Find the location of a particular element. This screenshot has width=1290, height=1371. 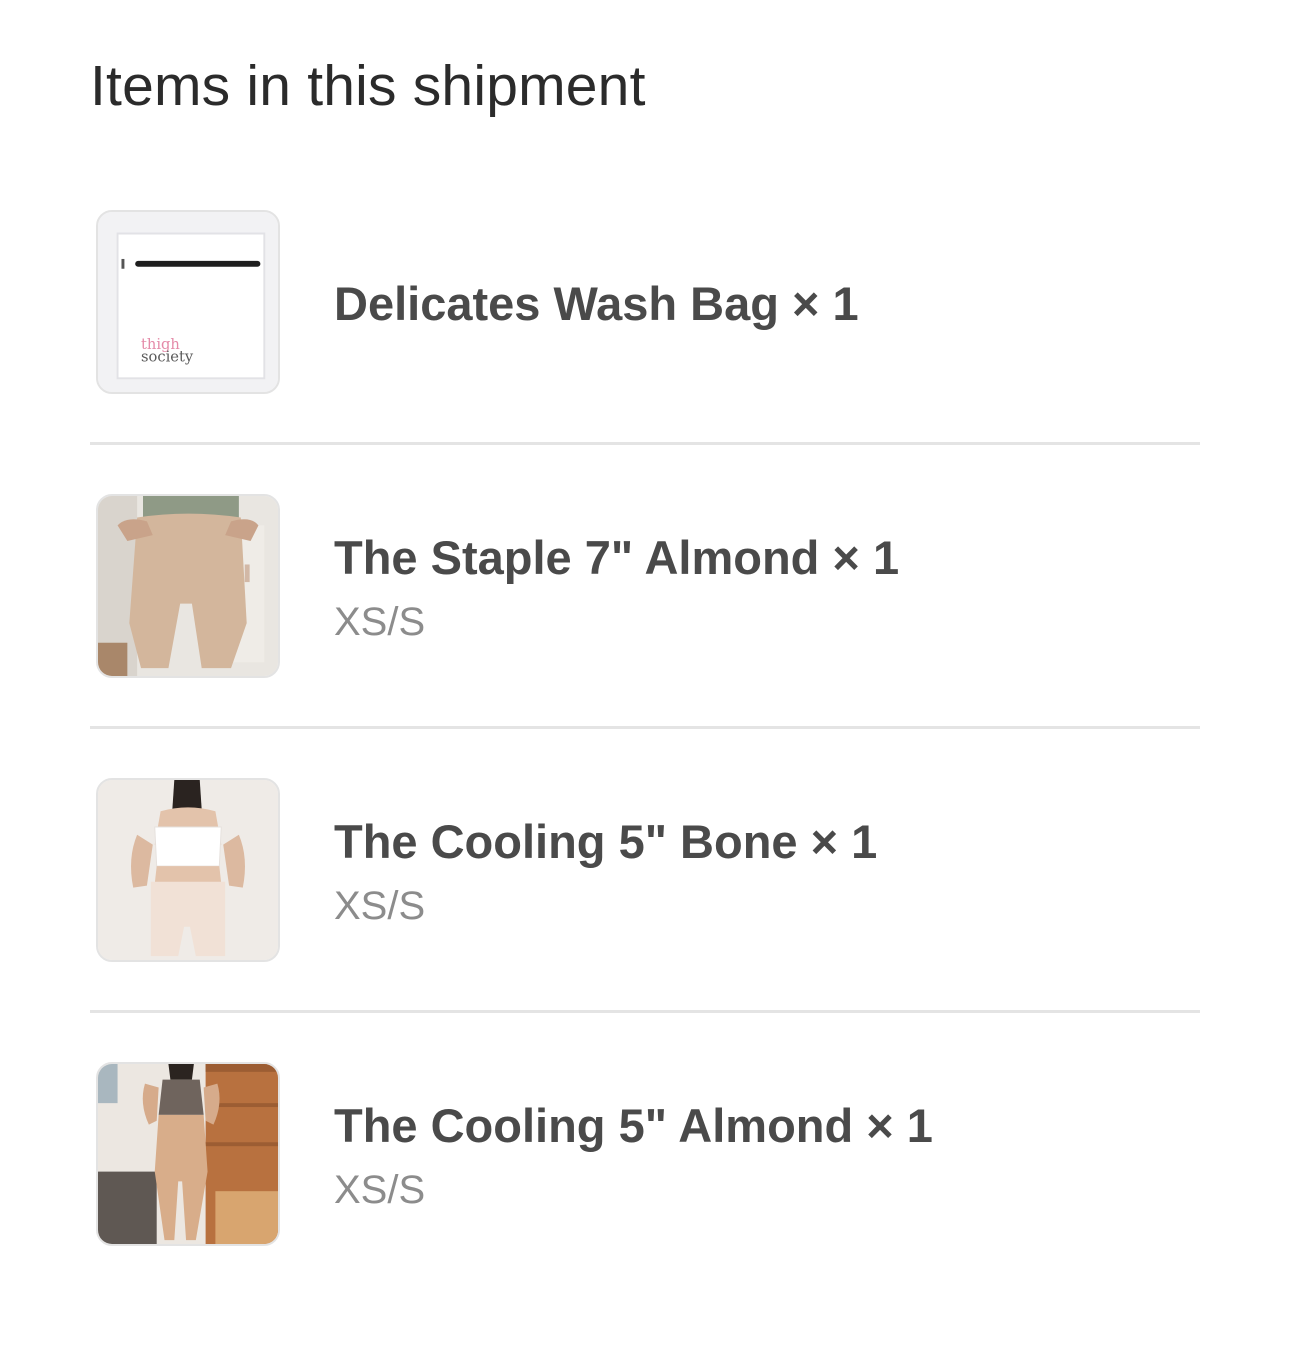

item-name: Delicates Wash Bag × 1 is located at coordinates (596, 303).